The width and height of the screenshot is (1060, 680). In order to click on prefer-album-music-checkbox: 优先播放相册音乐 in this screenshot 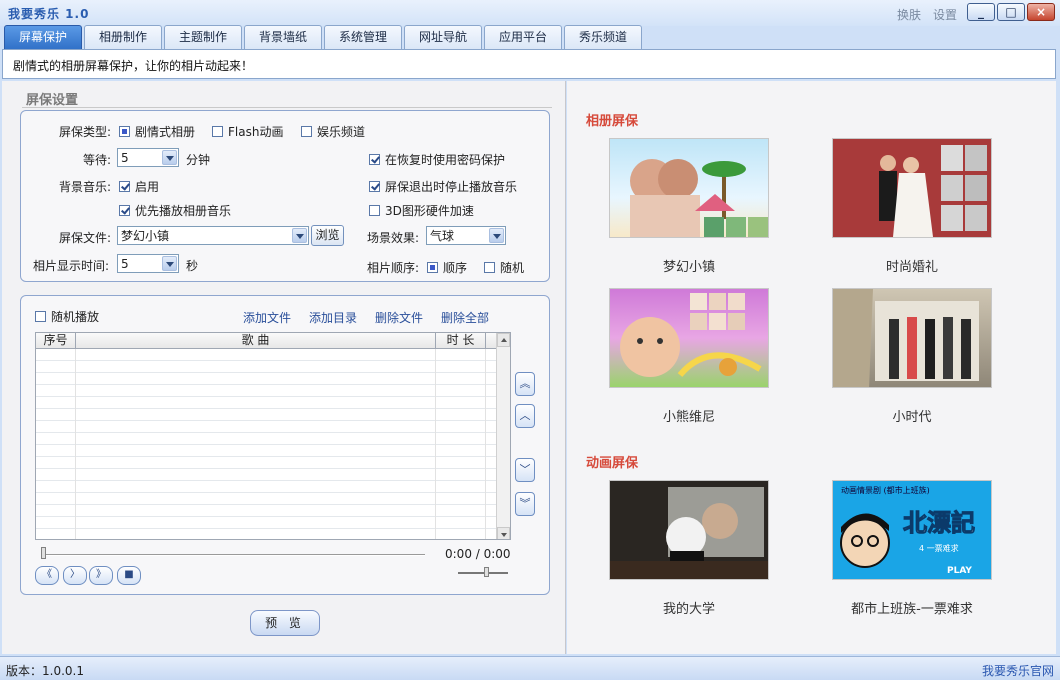, I will do `click(175, 210)`.